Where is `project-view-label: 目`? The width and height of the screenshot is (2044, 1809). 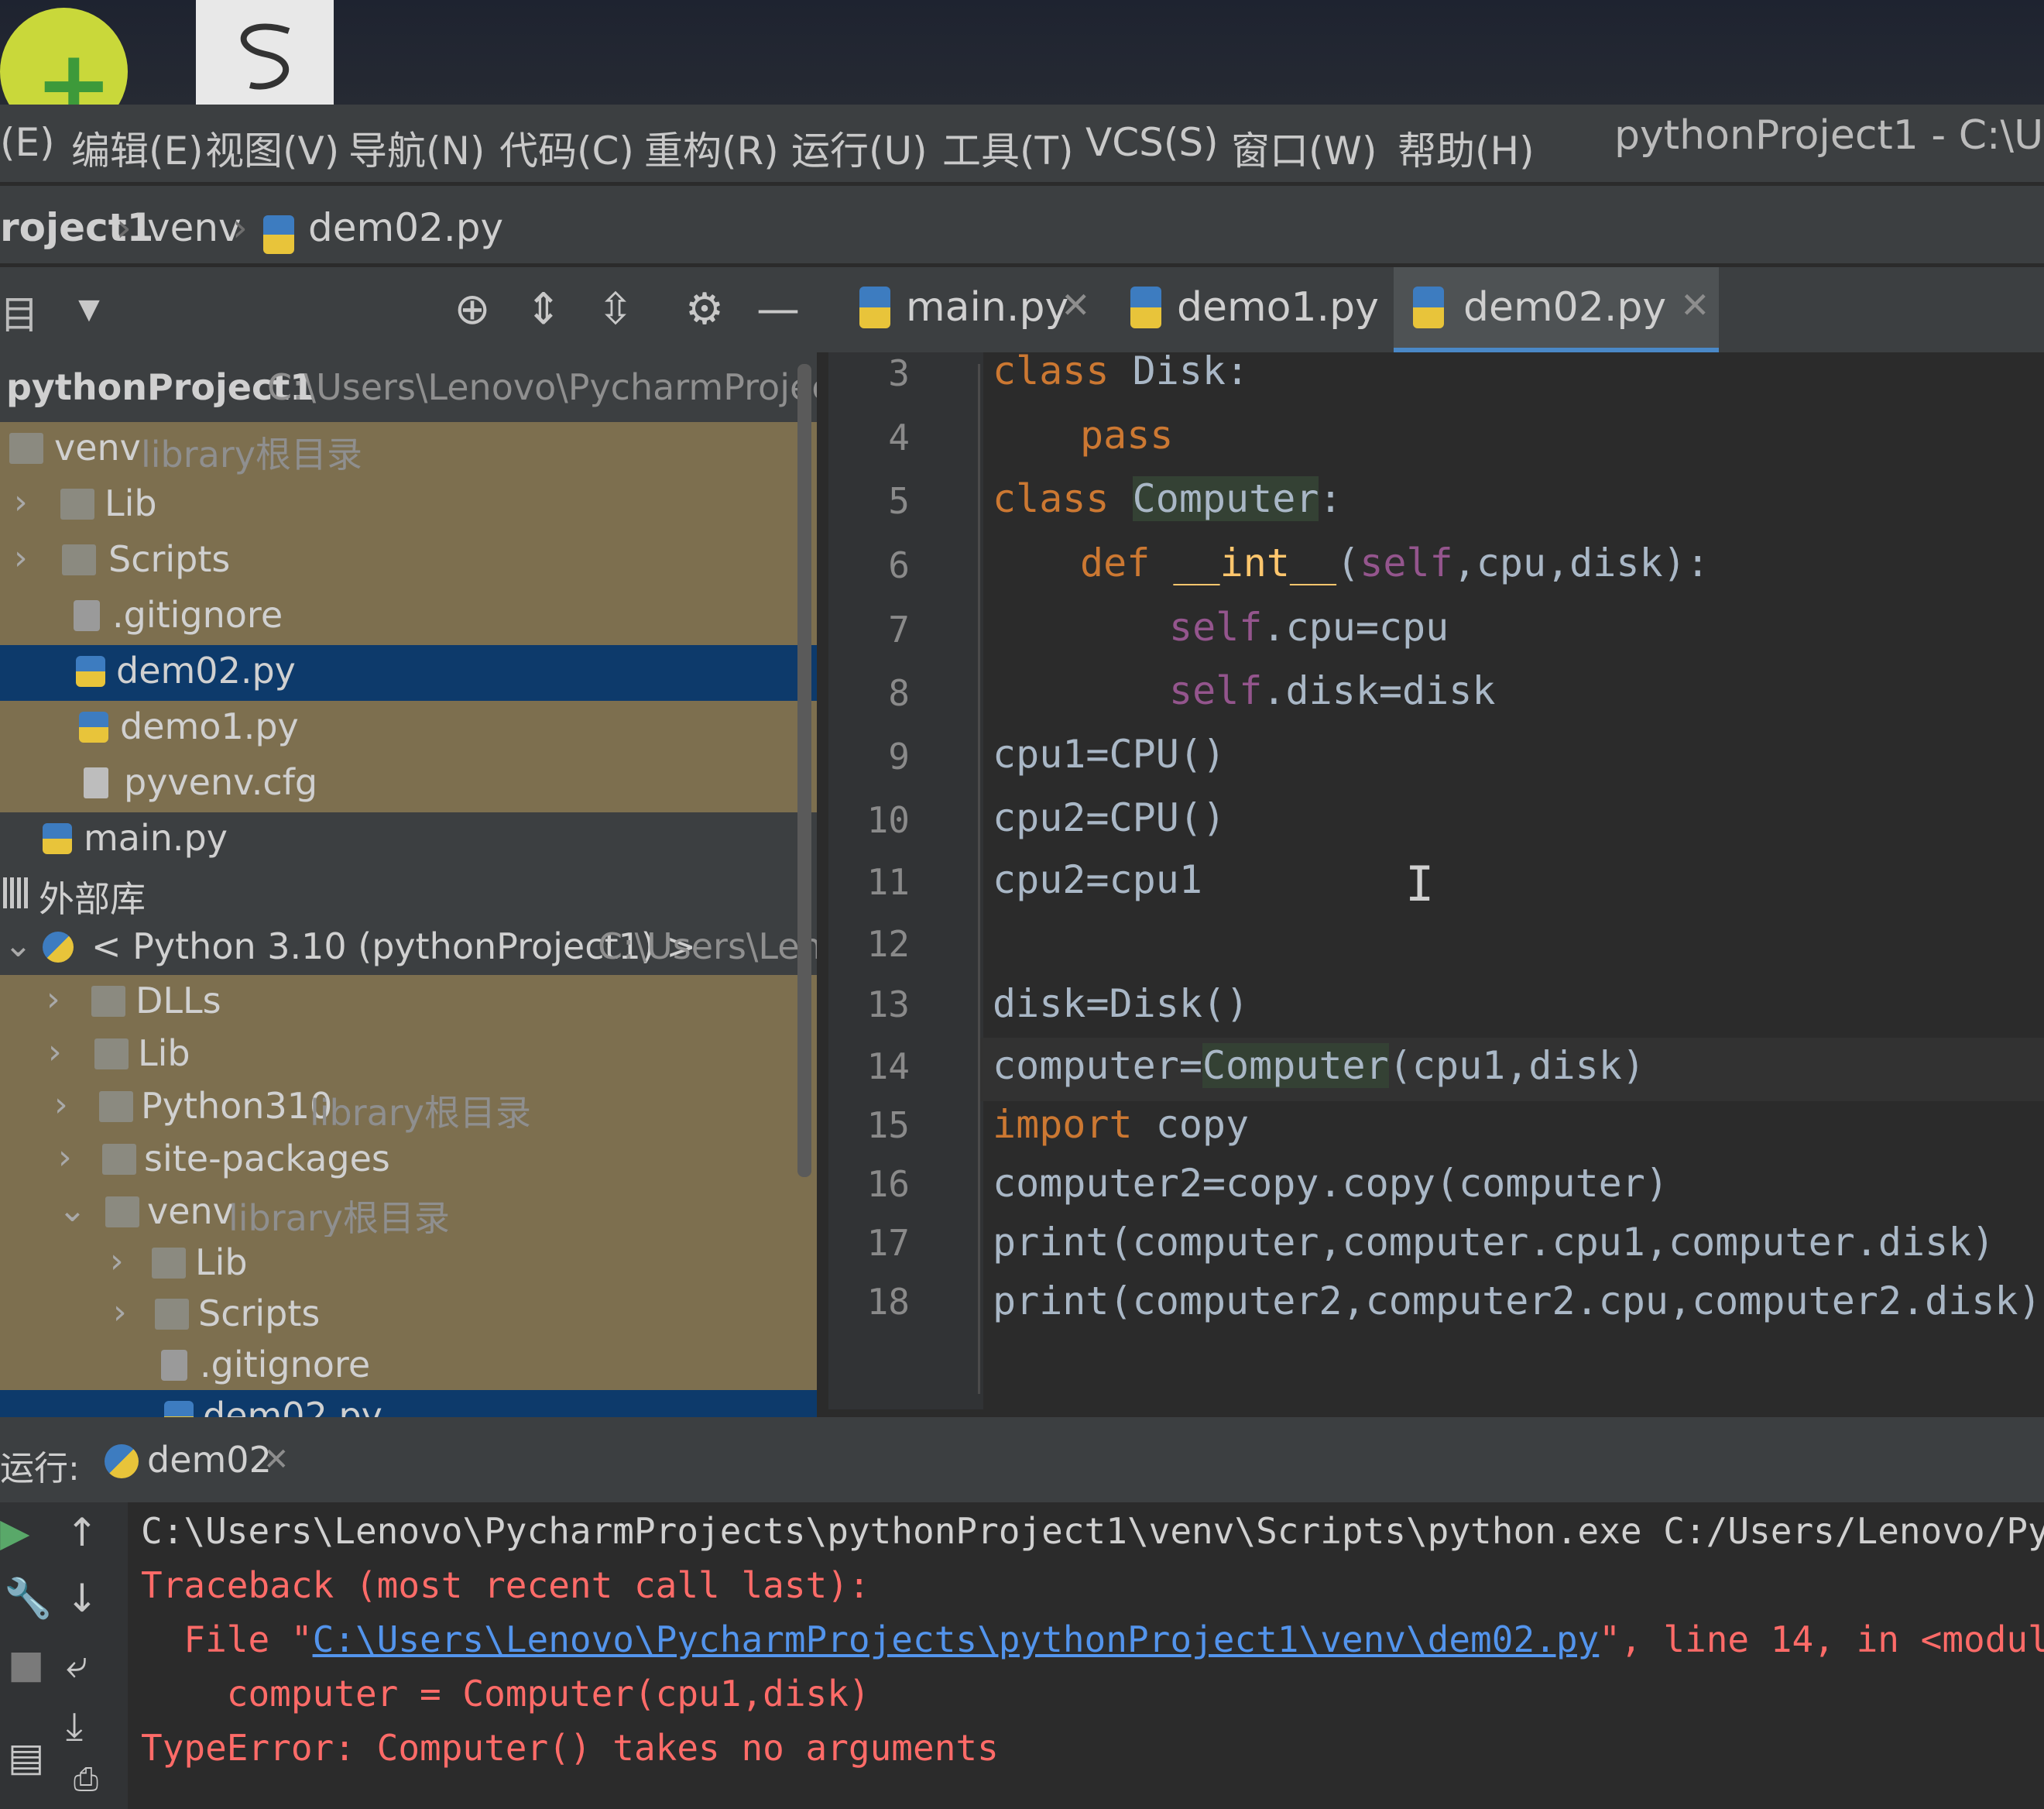
project-view-label: 目 is located at coordinates (19, 312).